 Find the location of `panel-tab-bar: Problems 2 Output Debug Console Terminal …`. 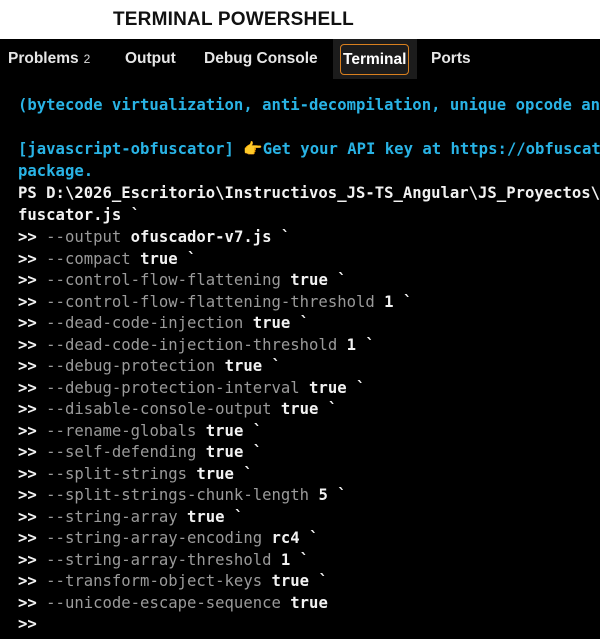

panel-tab-bar: Problems 2 Output Debug Console Terminal … is located at coordinates (300, 59).